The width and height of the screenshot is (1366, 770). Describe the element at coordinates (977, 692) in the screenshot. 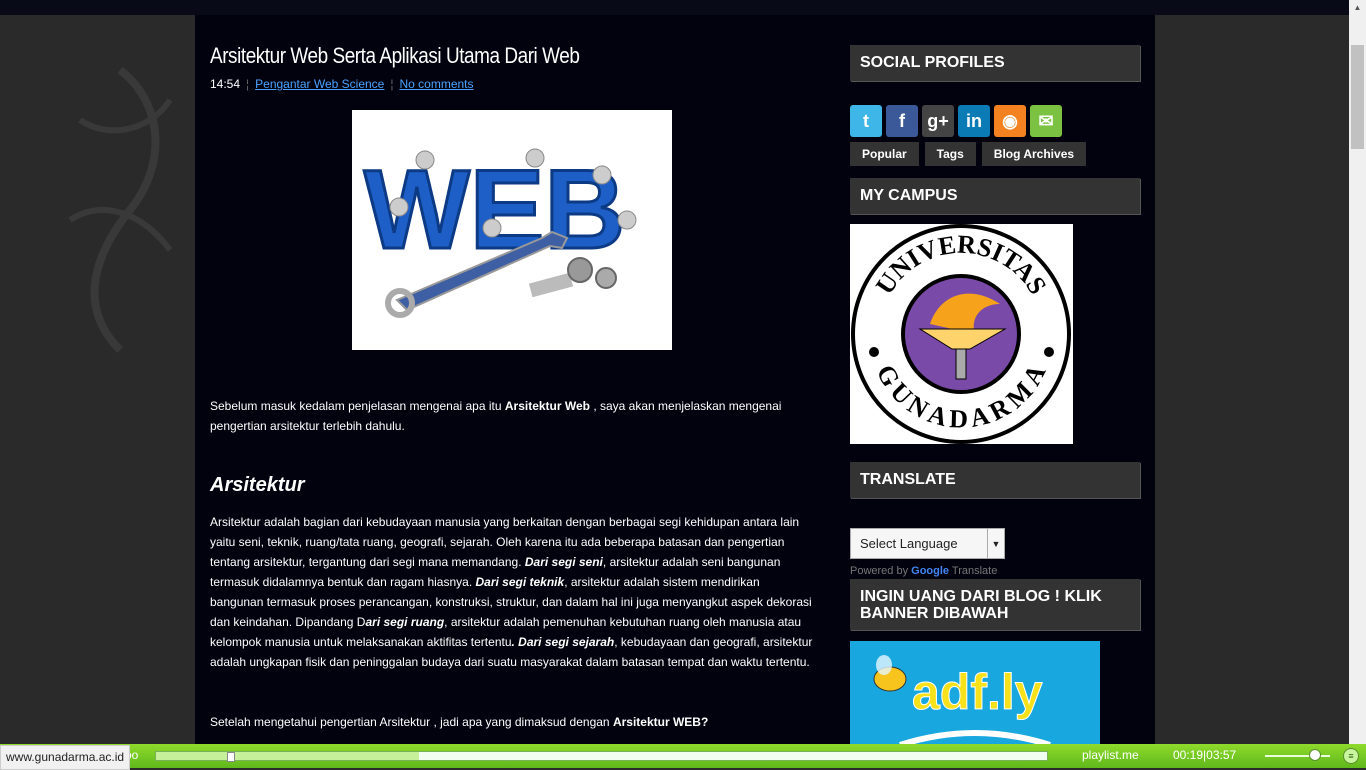

I see `adfly-logo: adf.ly` at that location.